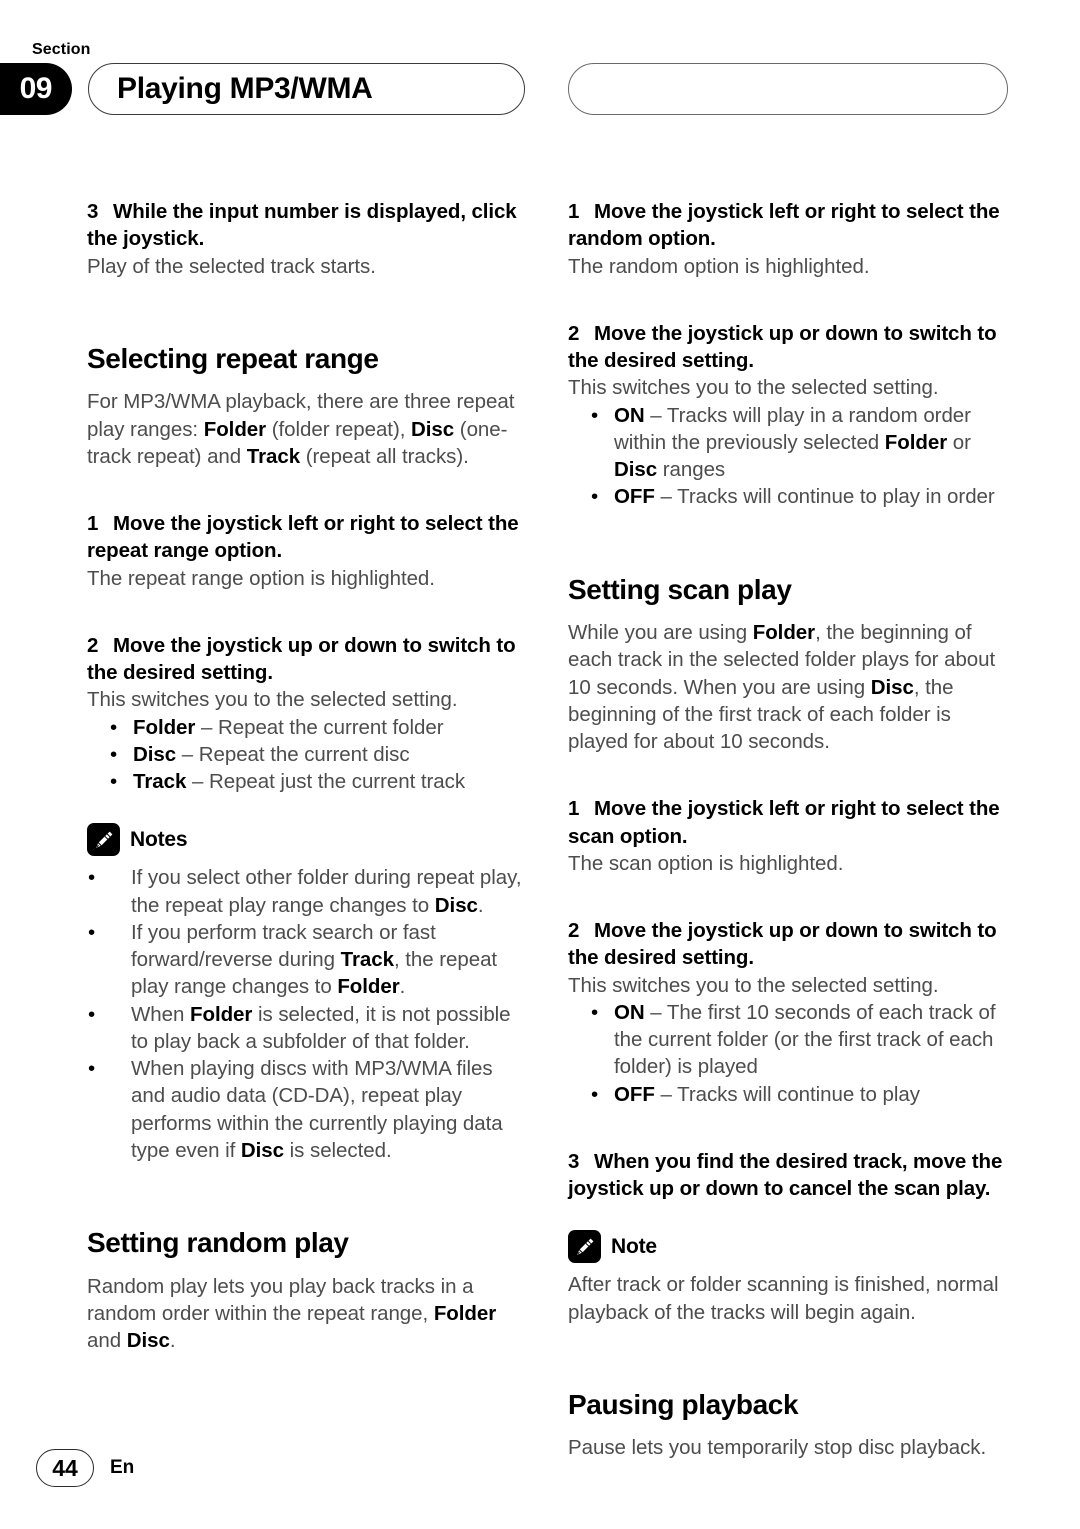 Image resolution: width=1080 pixels, height=1529 pixels. Describe the element at coordinates (540, 1472) in the screenshot. I see `page-footer: 44 En` at that location.